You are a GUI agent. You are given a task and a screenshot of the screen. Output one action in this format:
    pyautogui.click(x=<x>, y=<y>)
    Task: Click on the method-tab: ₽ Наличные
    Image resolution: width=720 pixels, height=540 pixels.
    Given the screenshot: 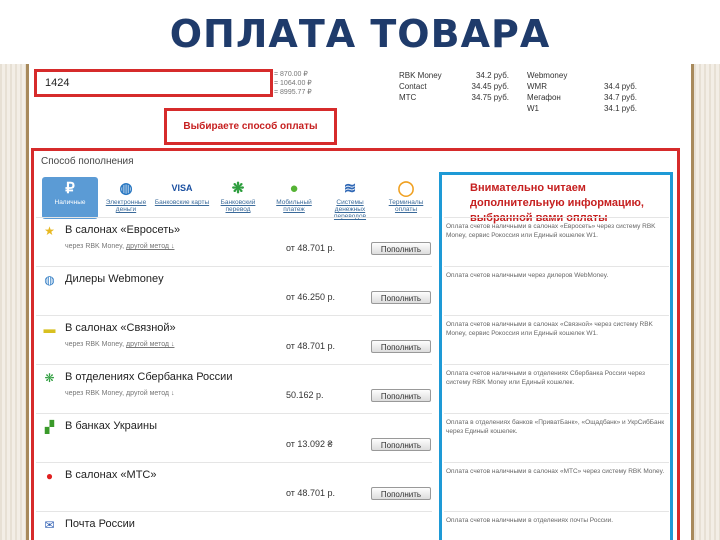 What is the action you would take?
    pyautogui.click(x=70, y=198)
    